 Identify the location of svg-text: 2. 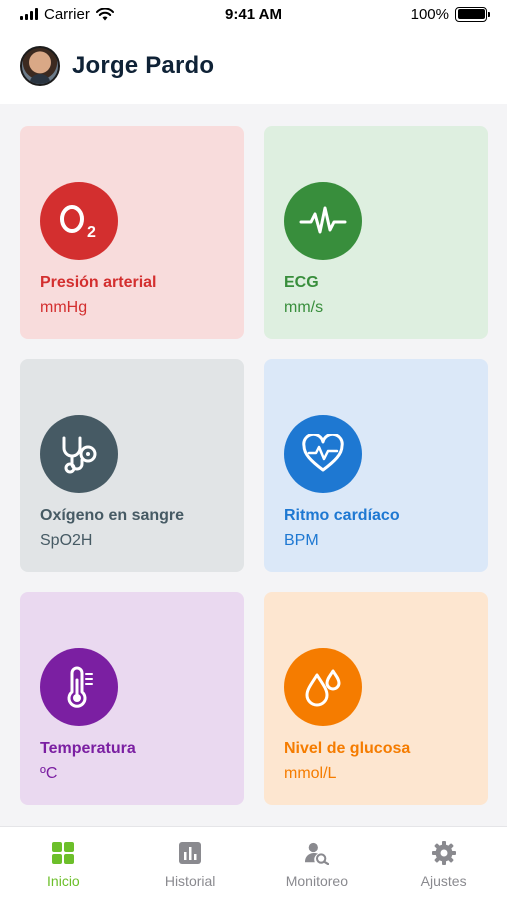
(91, 232).